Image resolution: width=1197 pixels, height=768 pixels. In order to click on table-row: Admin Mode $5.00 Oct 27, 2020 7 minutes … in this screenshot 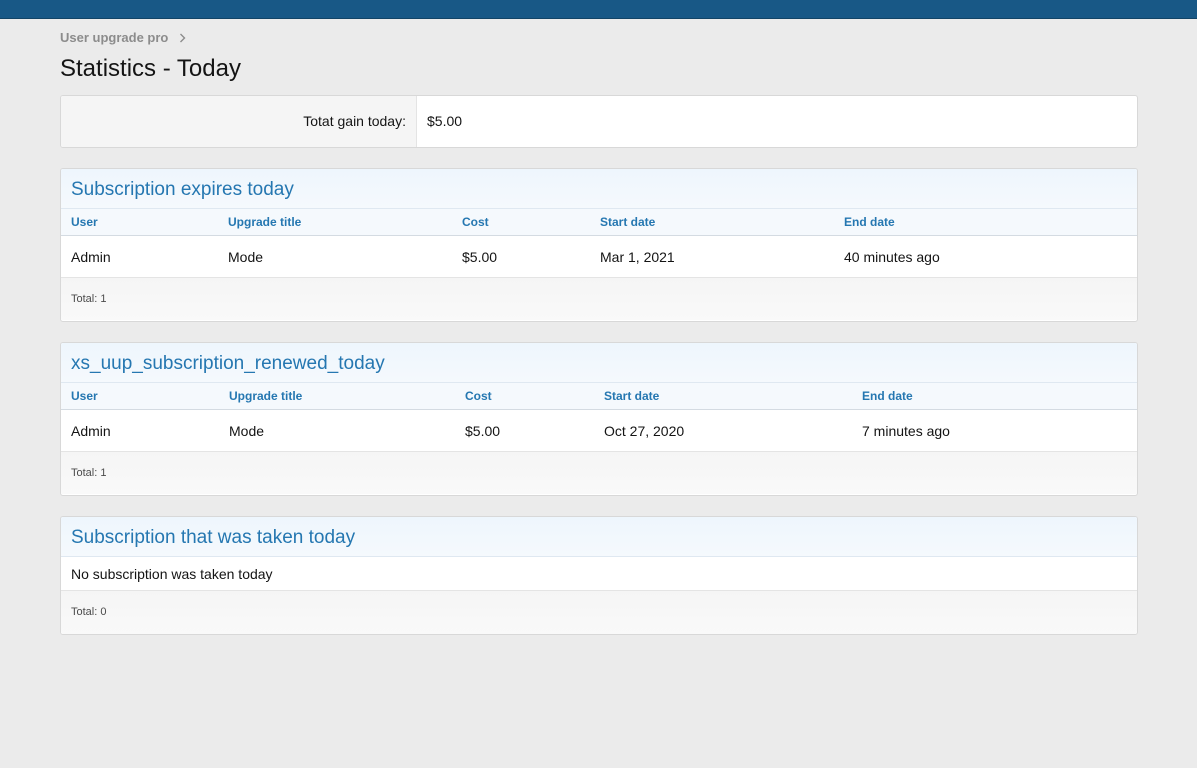, I will do `click(599, 431)`.